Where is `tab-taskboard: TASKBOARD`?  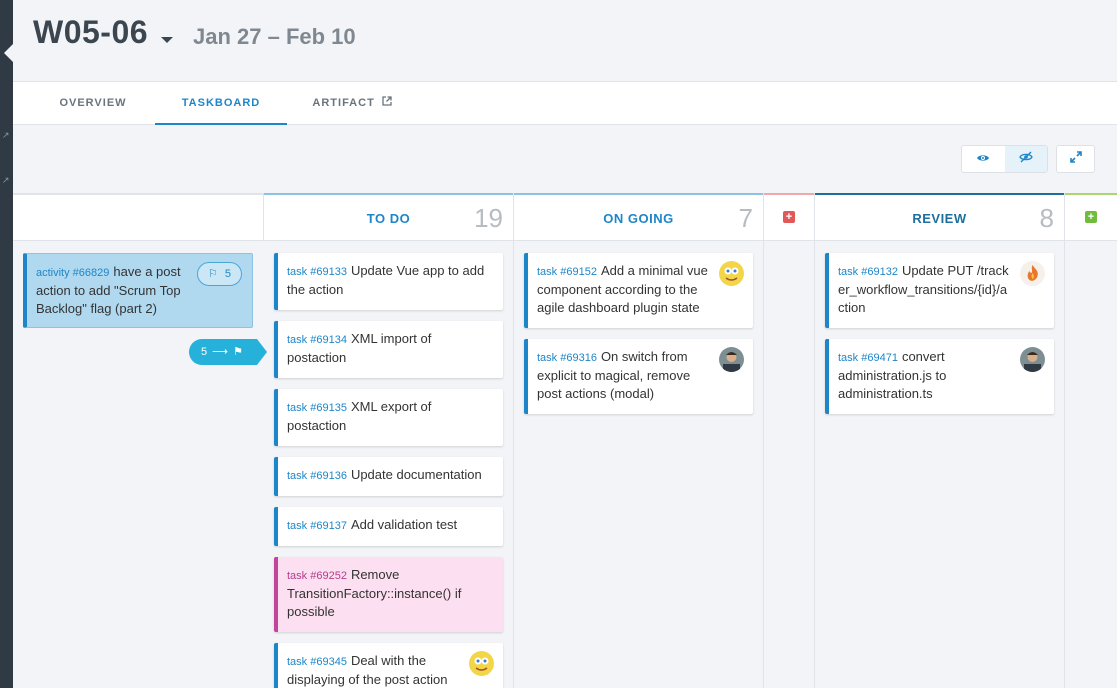
tab-taskboard: TASKBOARD is located at coordinates (221, 103).